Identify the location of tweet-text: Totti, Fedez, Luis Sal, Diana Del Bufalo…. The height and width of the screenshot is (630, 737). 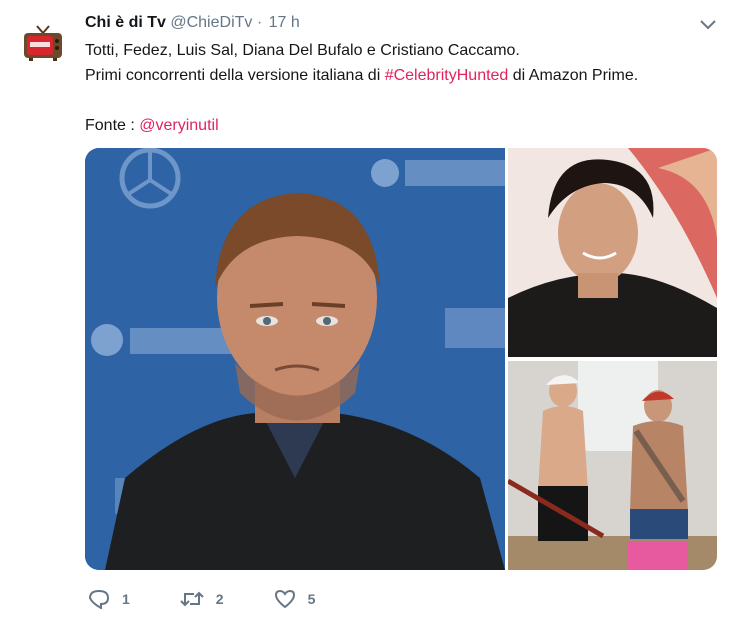
(405, 88).